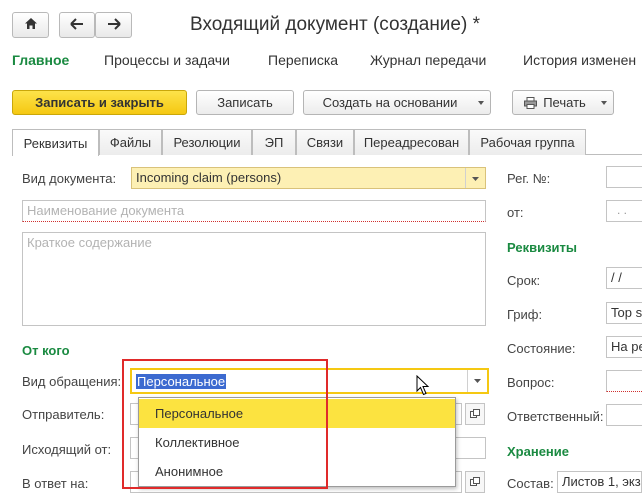 The height and width of the screenshot is (502, 642). What do you see at coordinates (55, 142) in the screenshot?
I see `tab-requisites: Реквизиты` at bounding box center [55, 142].